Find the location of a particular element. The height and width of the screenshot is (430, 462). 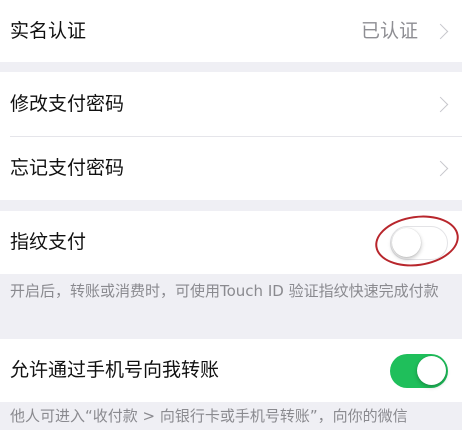

allow-phone-transfer-toggle is located at coordinates (419, 370).